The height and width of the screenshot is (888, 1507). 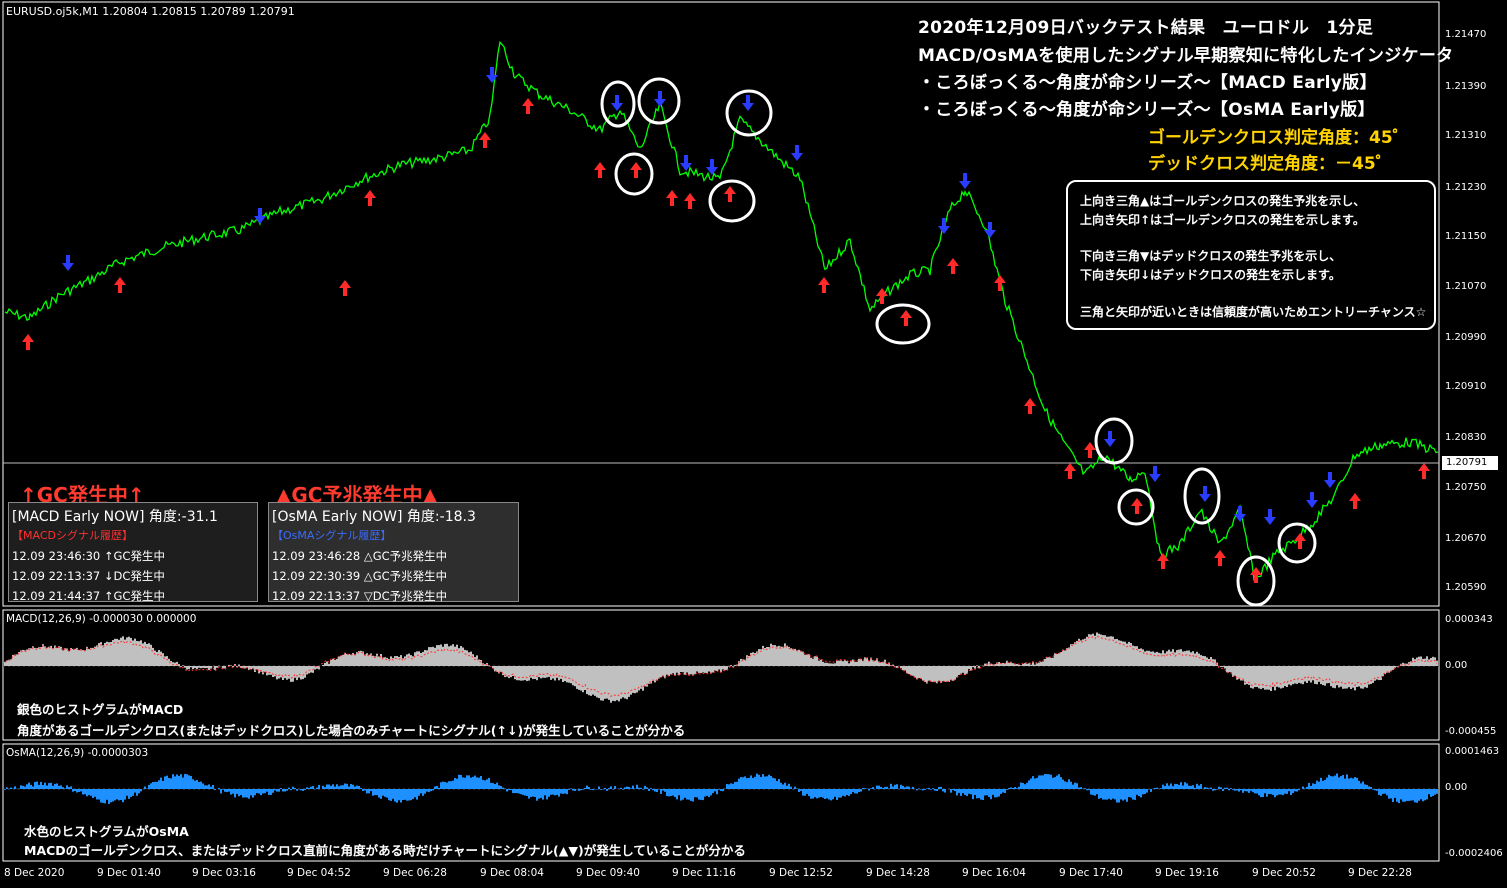 I want to click on legend-line-5: 三角と矢印が近いときは信頼度が高いためエントリーチャンス☆, so click(x=1253, y=312).